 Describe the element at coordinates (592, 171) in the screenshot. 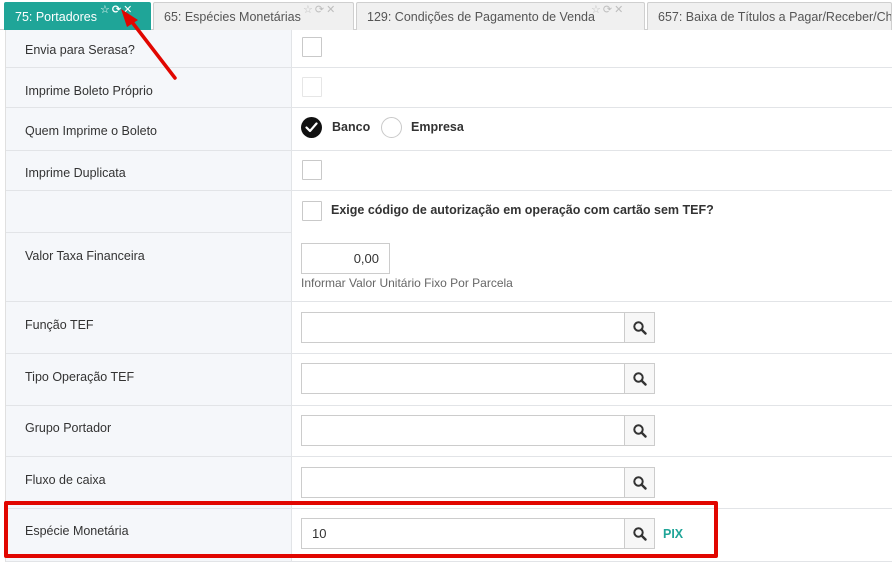

I see `field-cell-imprime-duplicata` at that location.